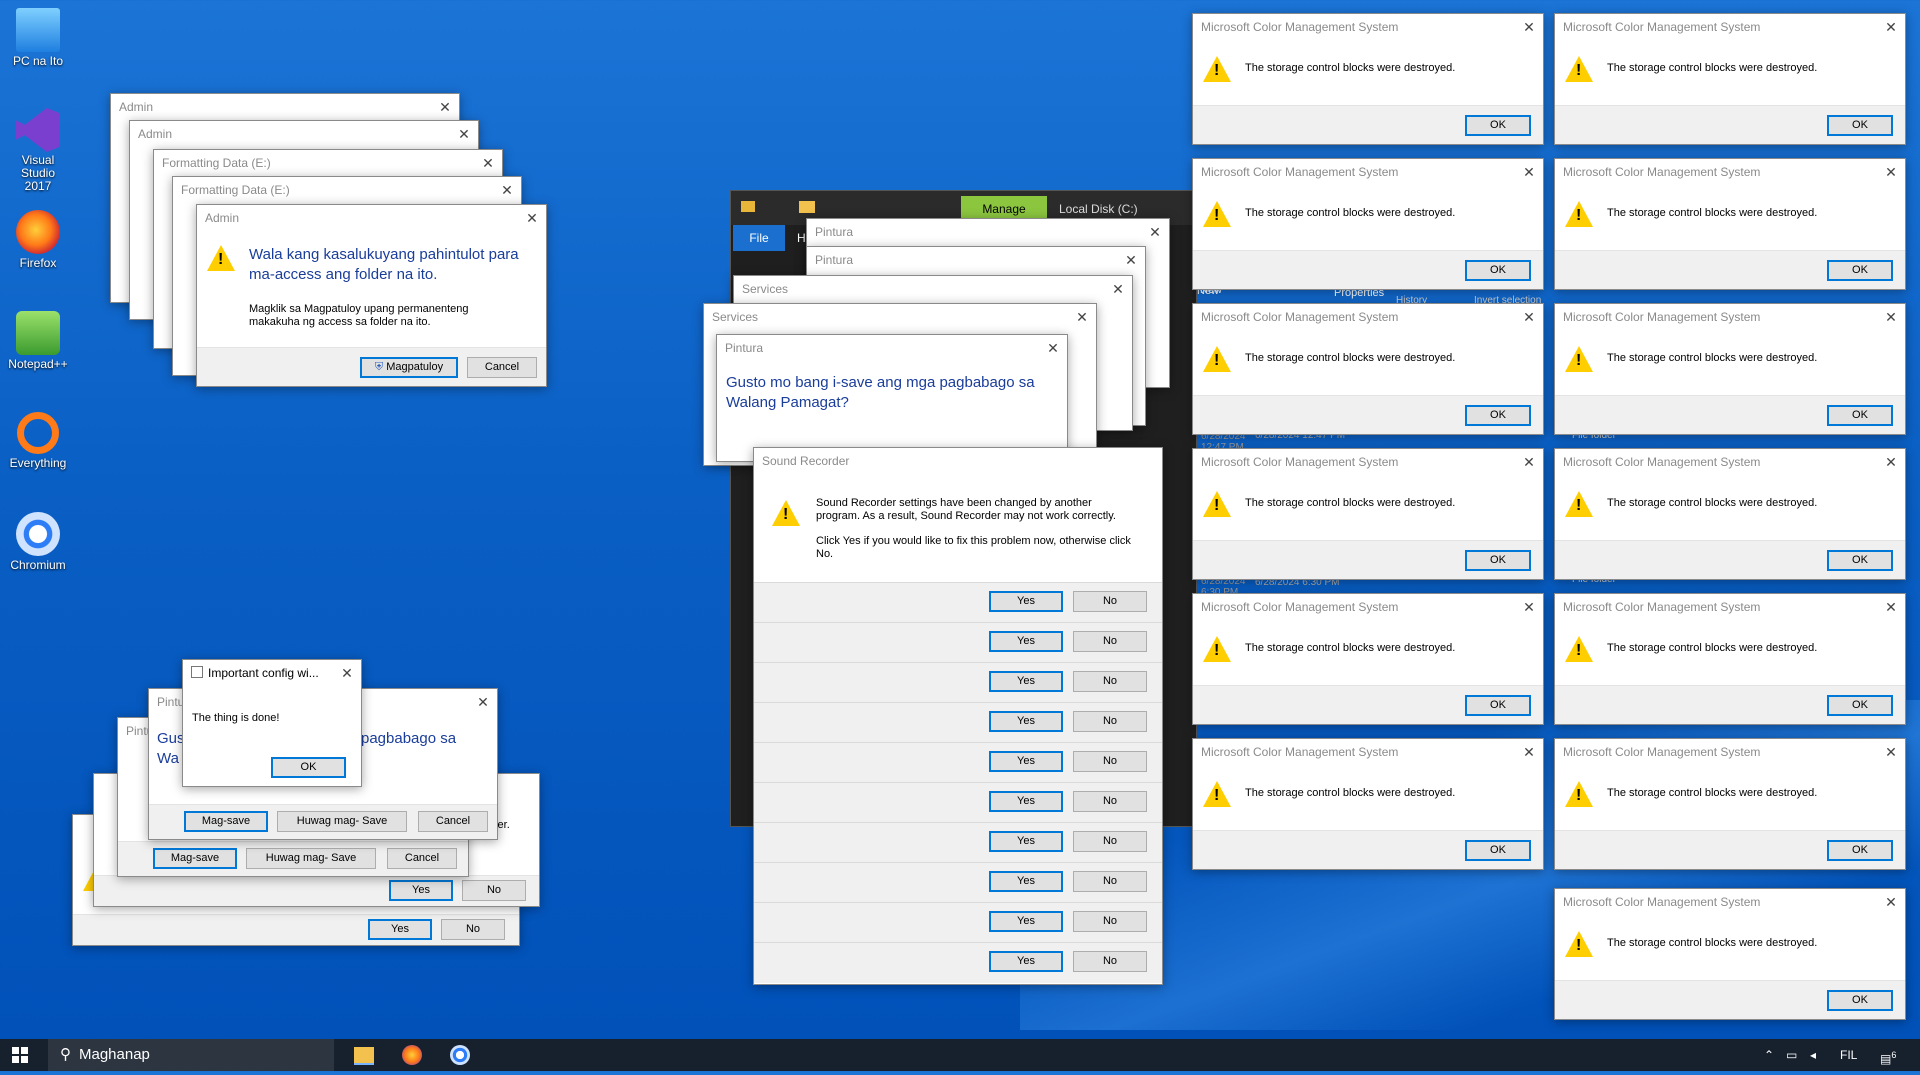 The height and width of the screenshot is (1075, 1920). I want to click on firefox-taskbar-icon, so click(412, 1055).